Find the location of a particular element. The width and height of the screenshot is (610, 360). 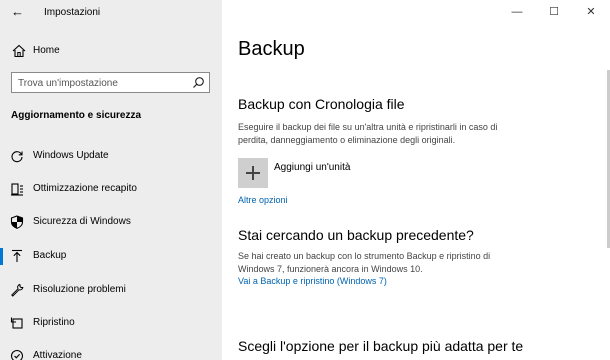

sidebar-item-label: Windows Update is located at coordinates (71, 155).